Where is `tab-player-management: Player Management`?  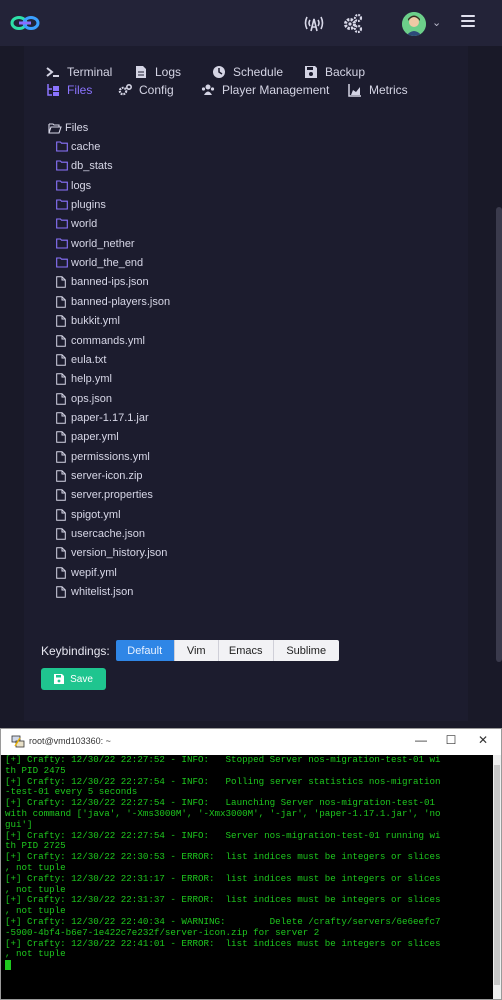 tab-player-management: Player Management is located at coordinates (265, 90).